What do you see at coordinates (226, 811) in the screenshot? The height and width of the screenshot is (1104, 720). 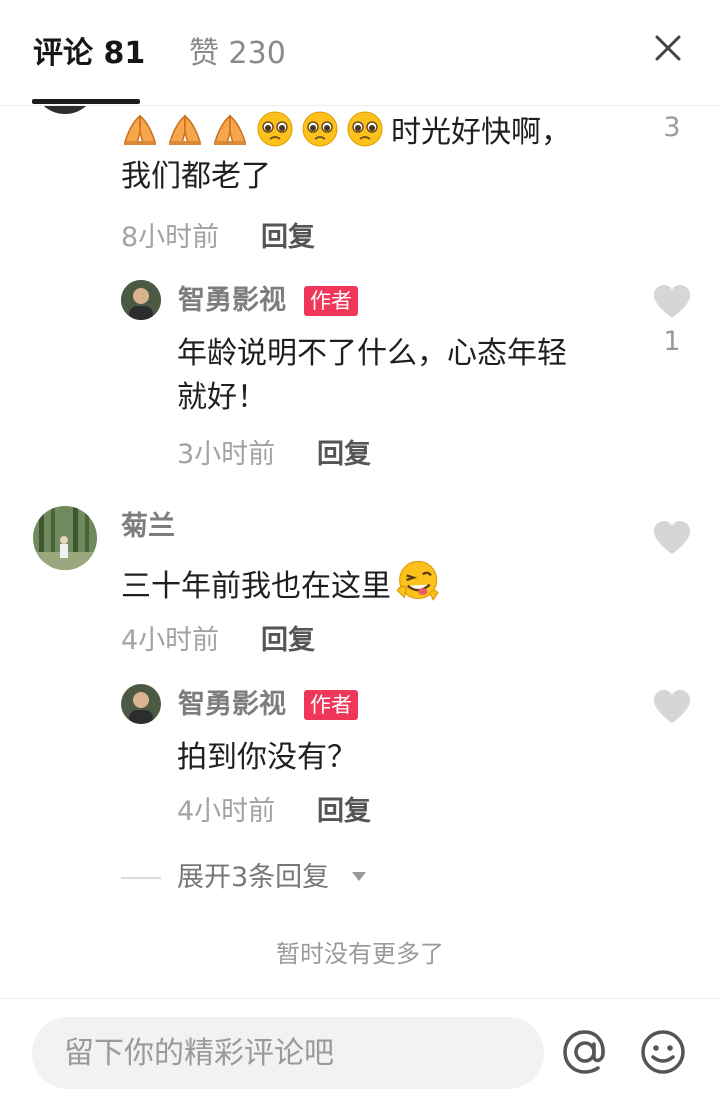 I see `reply-time: 4小时前` at bounding box center [226, 811].